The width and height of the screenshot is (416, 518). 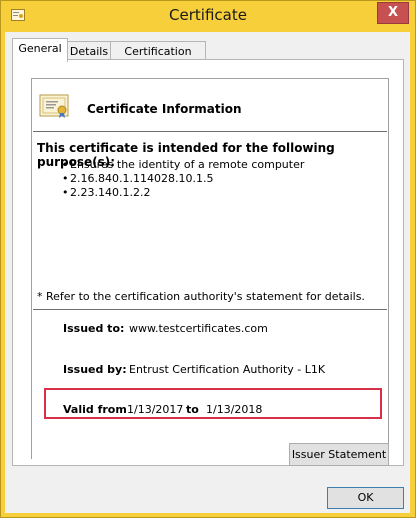 I want to click on title-bar: Certificate X, so click(x=208, y=16).